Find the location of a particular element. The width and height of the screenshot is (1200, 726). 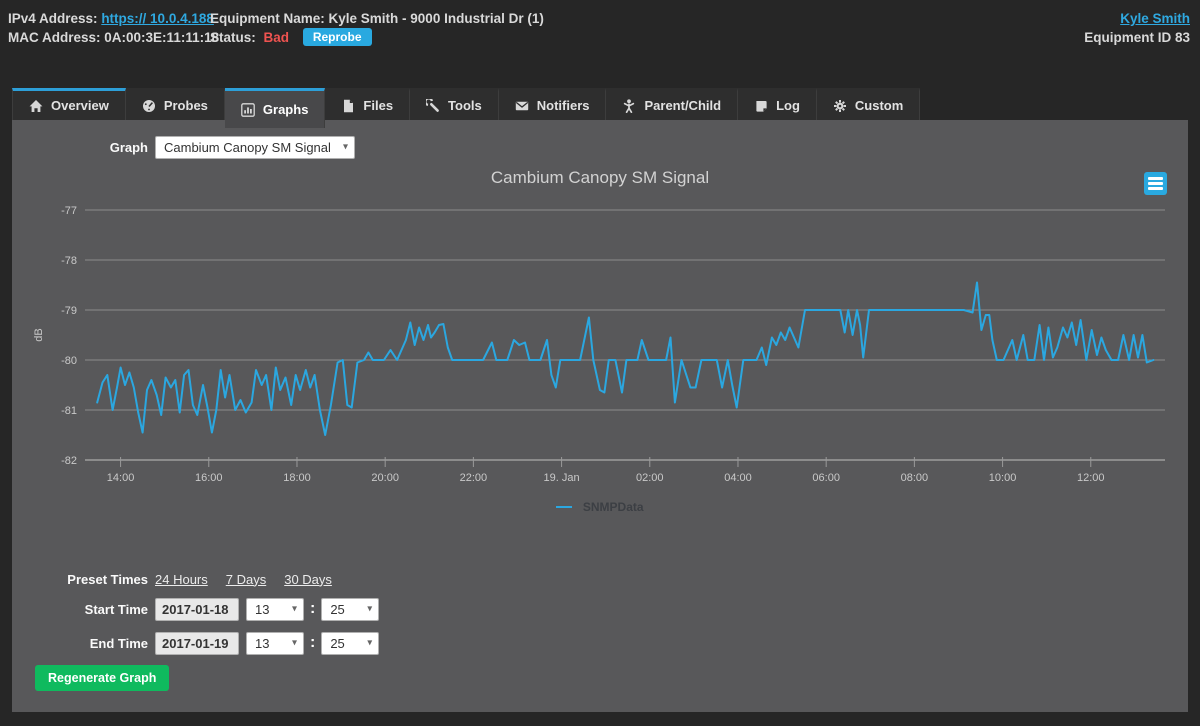

equipment-id: Equipment ID 83 is located at coordinates (1137, 37).